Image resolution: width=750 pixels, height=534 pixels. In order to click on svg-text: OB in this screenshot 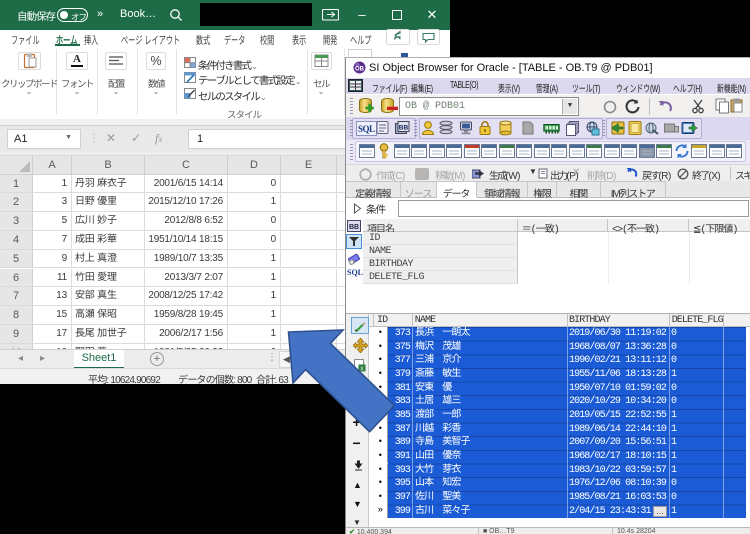, I will do `click(360, 70)`.